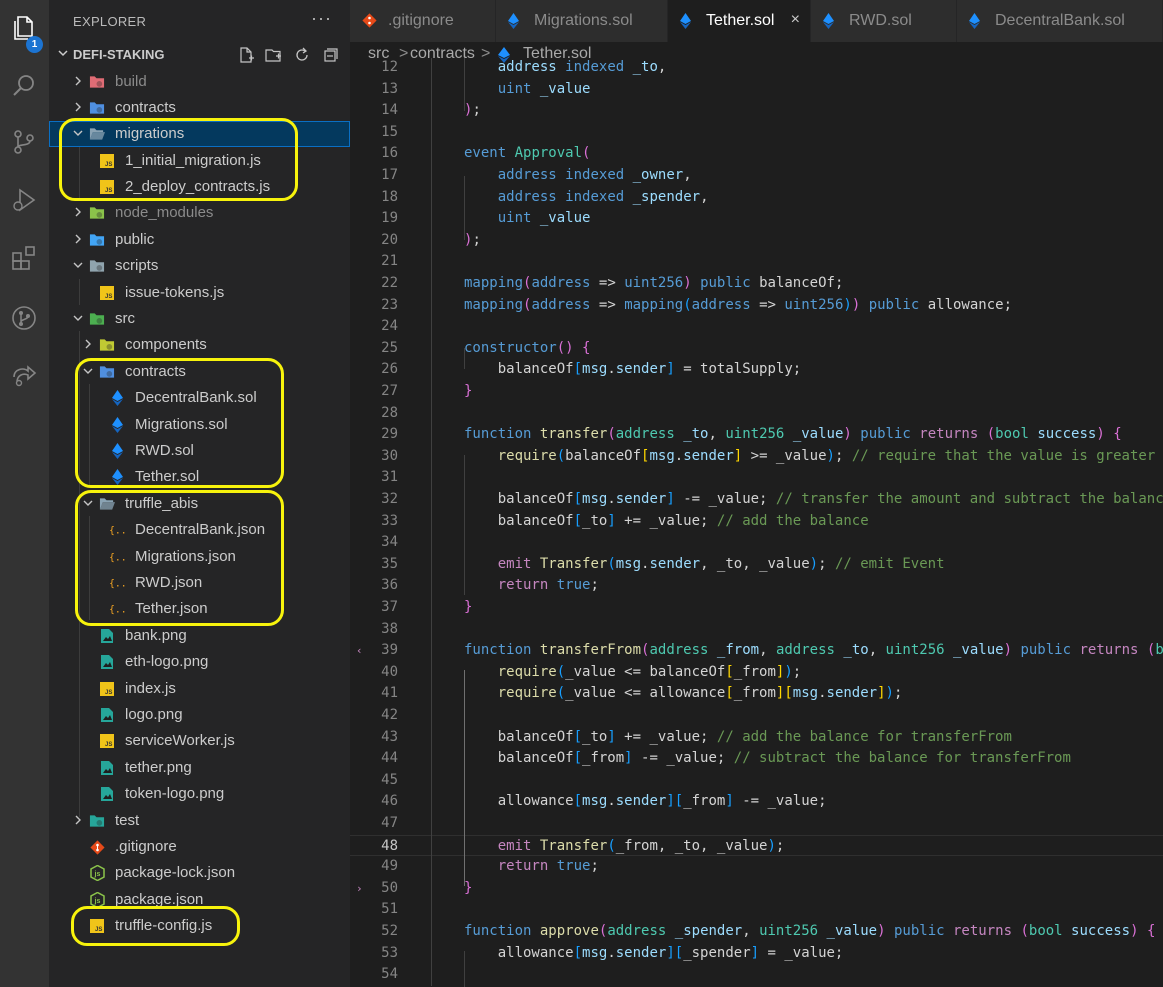 This screenshot has height=987, width=1163. Describe the element at coordinates (389, 628) in the screenshot. I see `line-number: 38` at that location.